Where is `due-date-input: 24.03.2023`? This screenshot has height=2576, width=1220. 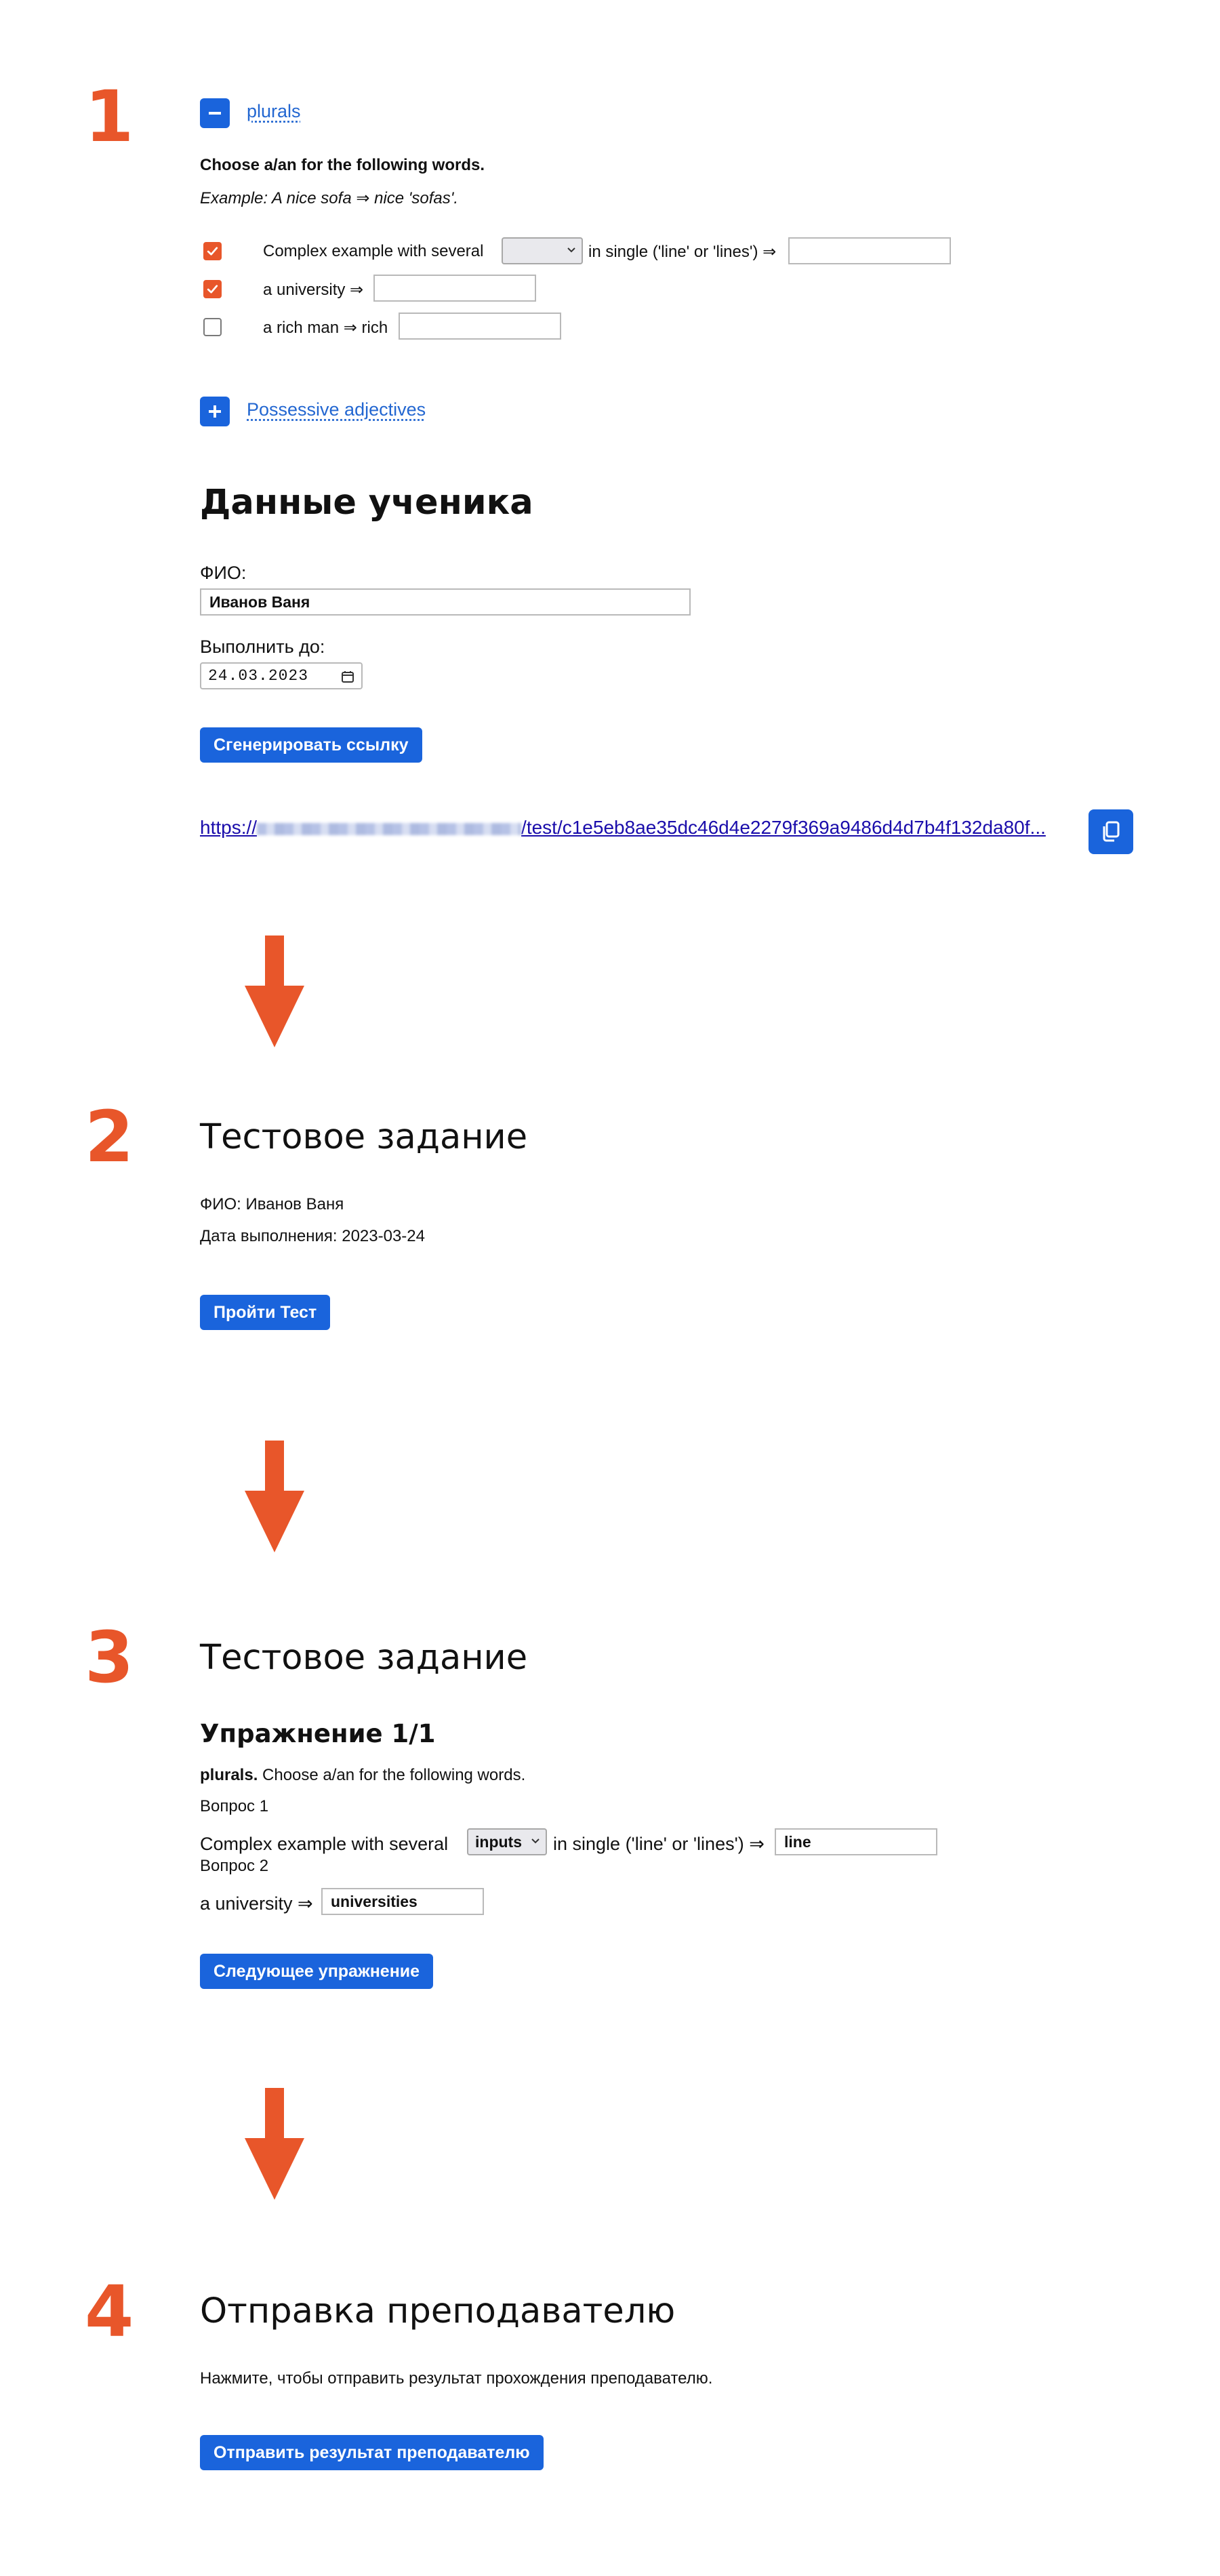
due-date-input: 24.03.2023 is located at coordinates (282, 675).